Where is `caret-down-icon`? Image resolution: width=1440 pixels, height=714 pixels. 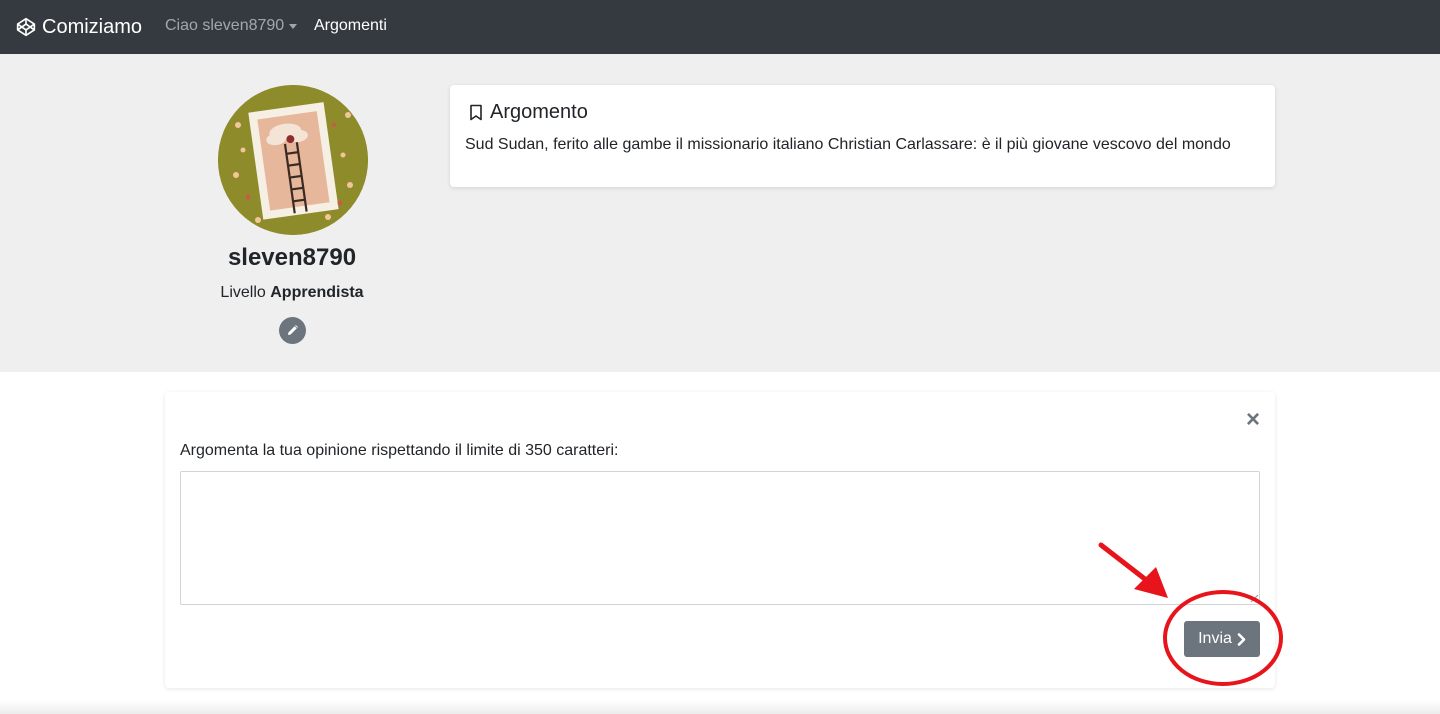 caret-down-icon is located at coordinates (293, 26).